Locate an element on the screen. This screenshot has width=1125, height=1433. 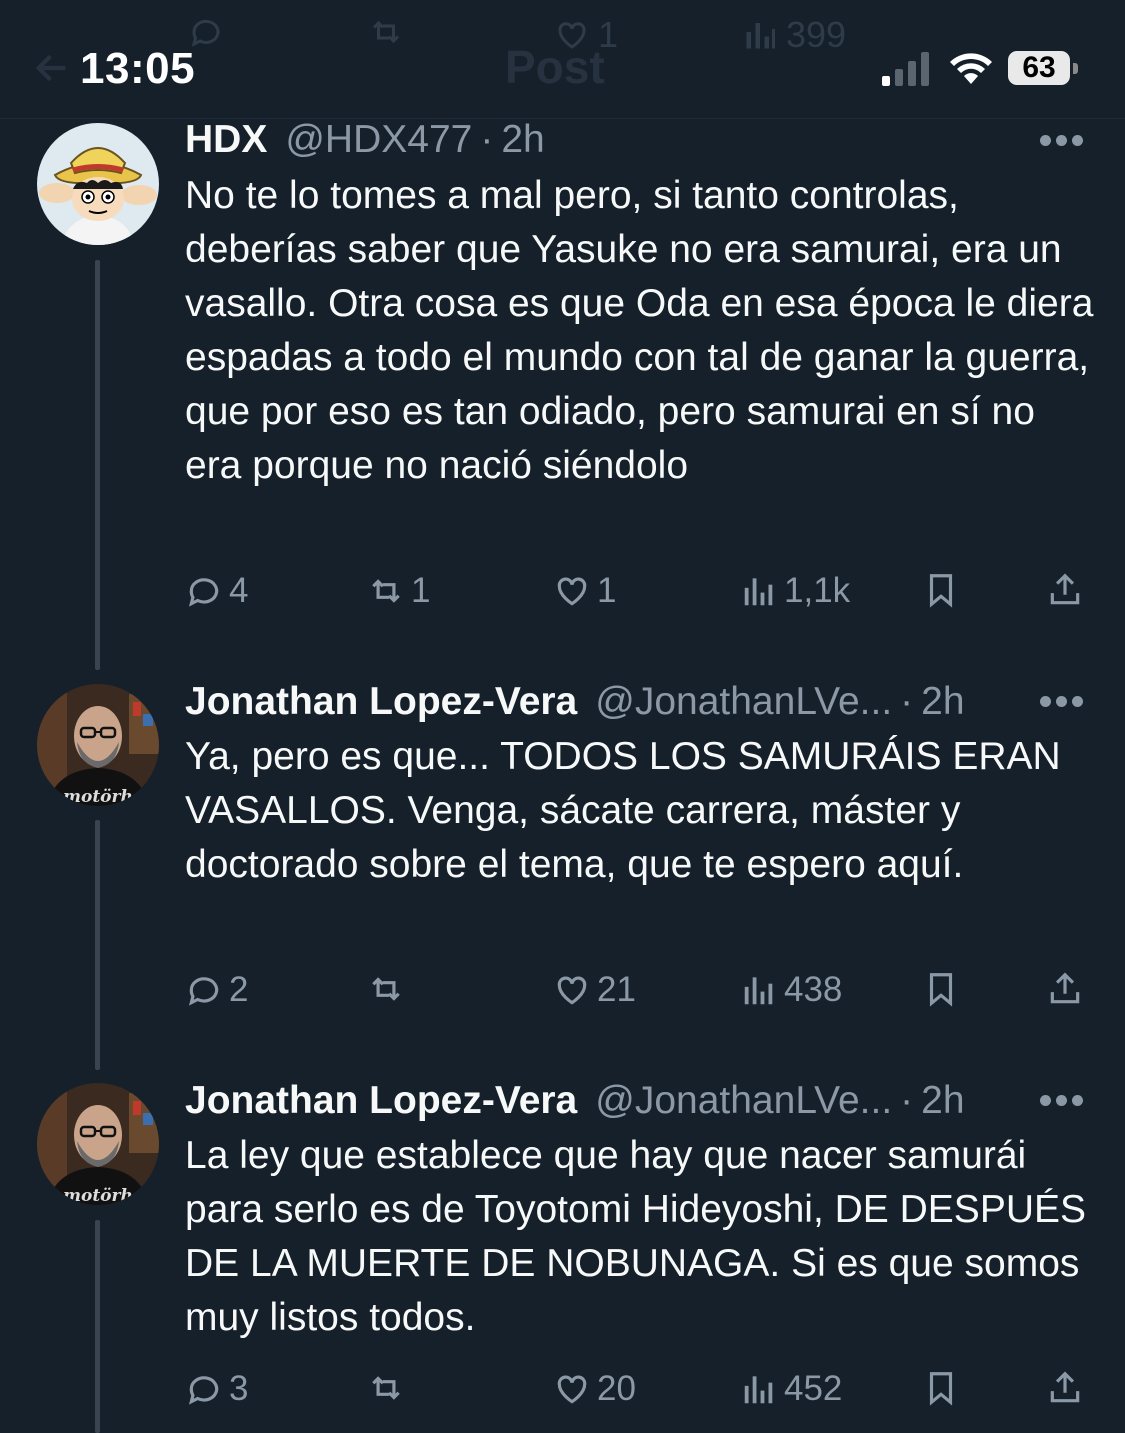
retweet-button: 1 is located at coordinates (398, 591).